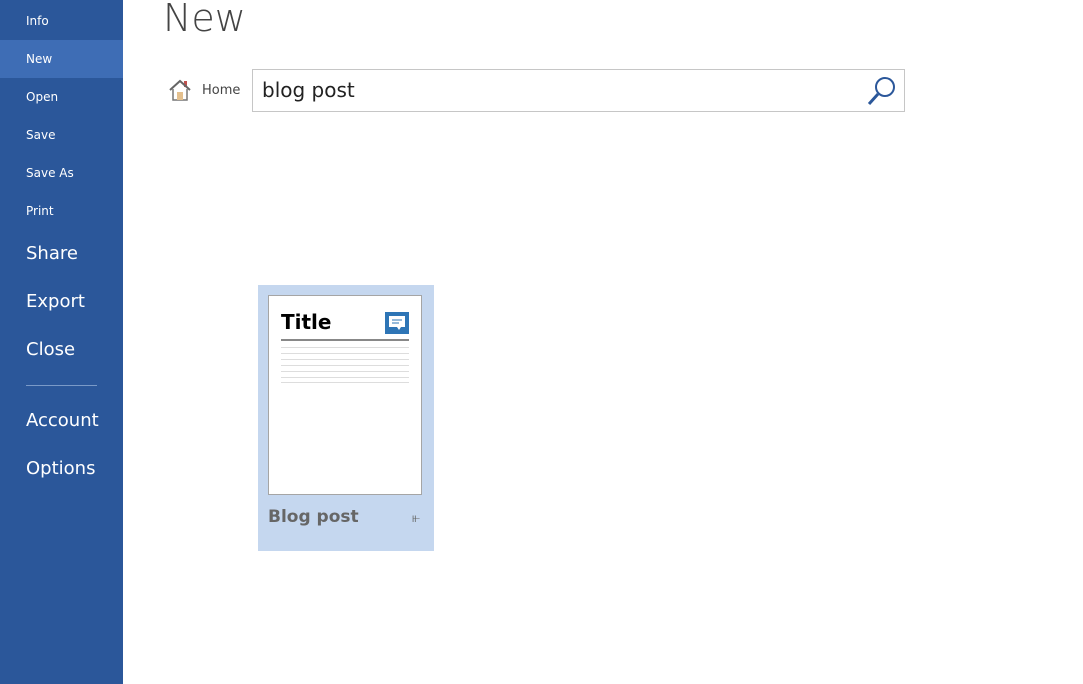  What do you see at coordinates (55, 301) in the screenshot?
I see `sidebar-item-export: Export` at bounding box center [55, 301].